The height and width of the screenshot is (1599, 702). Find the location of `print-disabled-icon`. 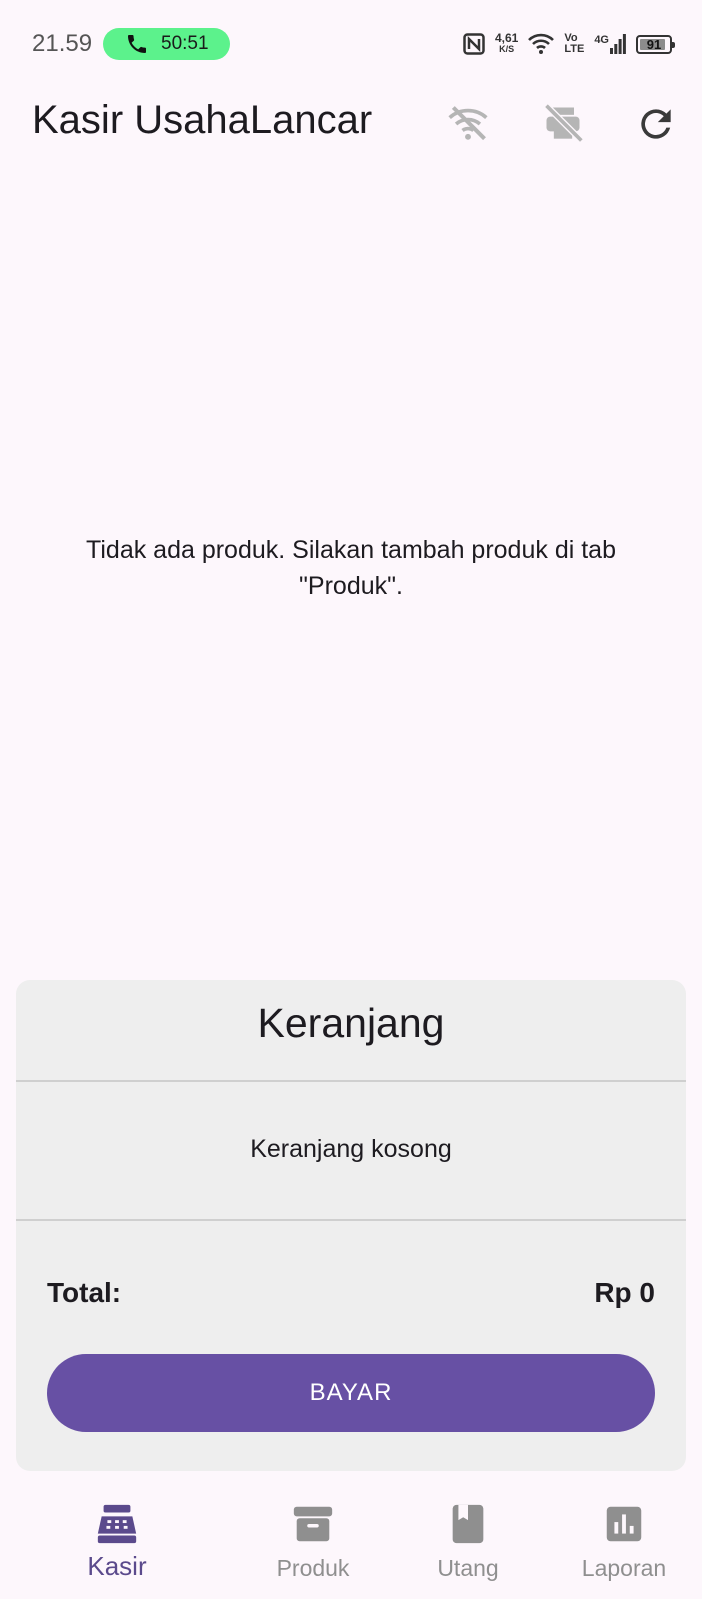

print-disabled-icon is located at coordinates (564, 123).